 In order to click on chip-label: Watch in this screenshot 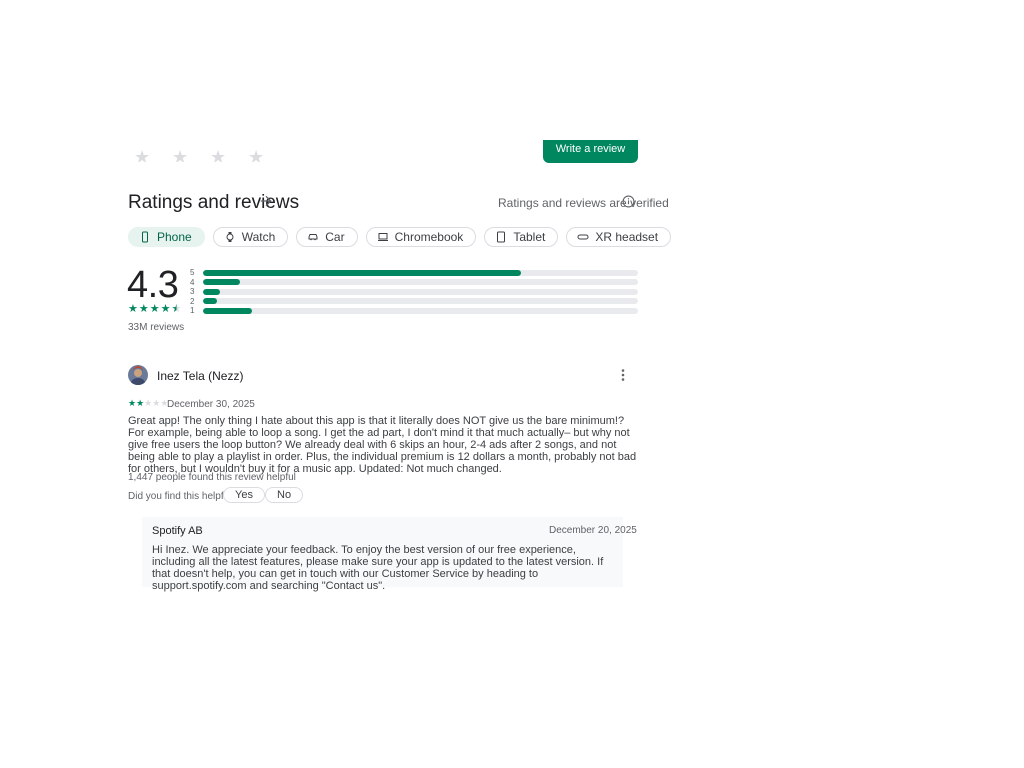, I will do `click(258, 237)`.